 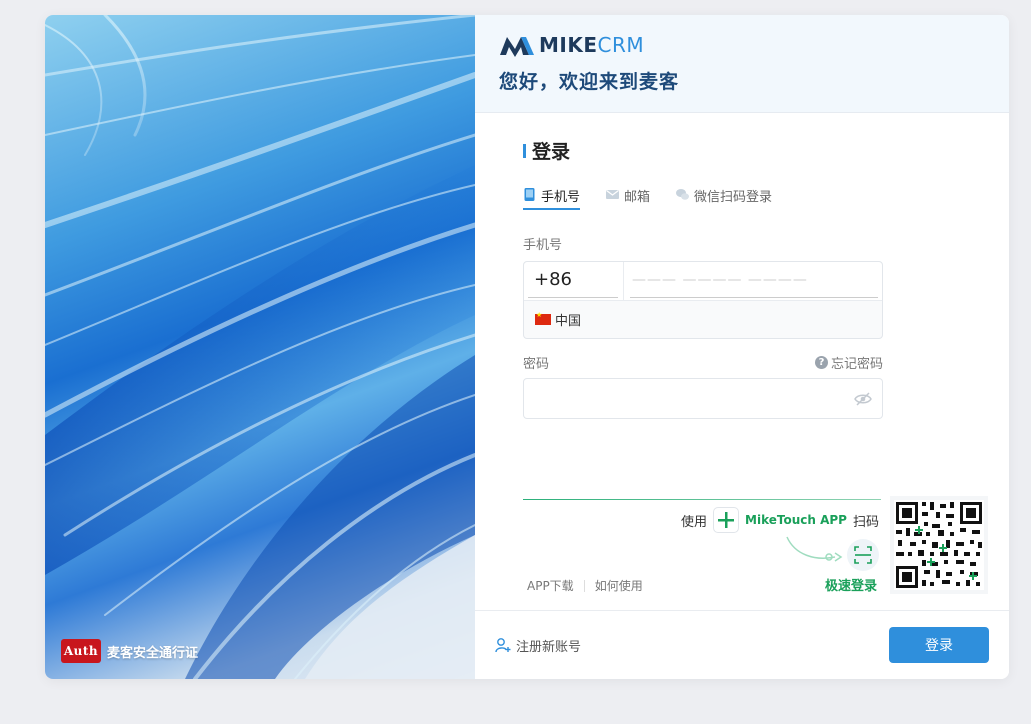 I want to click on auth-badge: Auth 麦客安全通行证, so click(x=129, y=651).